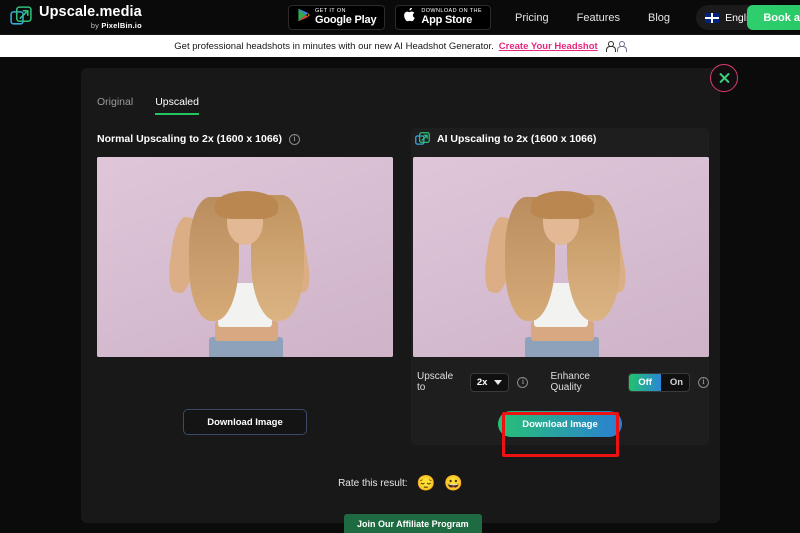 The image size is (800, 533). What do you see at coordinates (373, 483) in the screenshot?
I see `rate-label: Rate this result:` at bounding box center [373, 483].